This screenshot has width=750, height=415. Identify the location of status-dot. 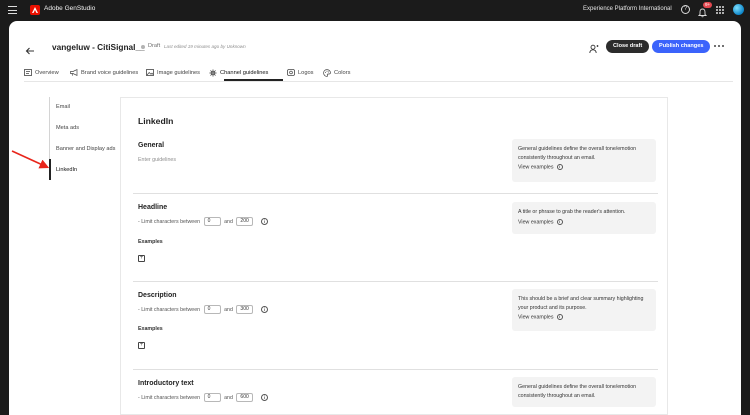
(143, 47).